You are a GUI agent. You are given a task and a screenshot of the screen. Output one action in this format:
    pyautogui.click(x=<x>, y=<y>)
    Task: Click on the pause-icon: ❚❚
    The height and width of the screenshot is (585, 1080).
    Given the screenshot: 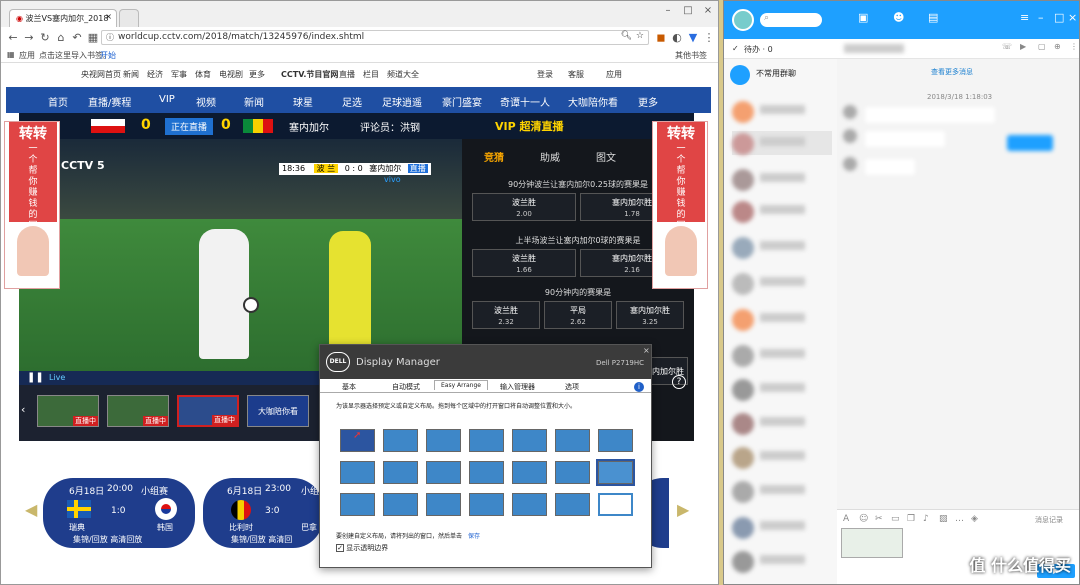 What is the action you would take?
    pyautogui.click(x=35, y=377)
    